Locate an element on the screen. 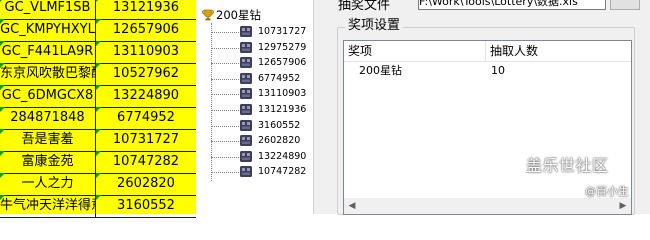  watermark-author: @百小生 is located at coordinates (607, 191).